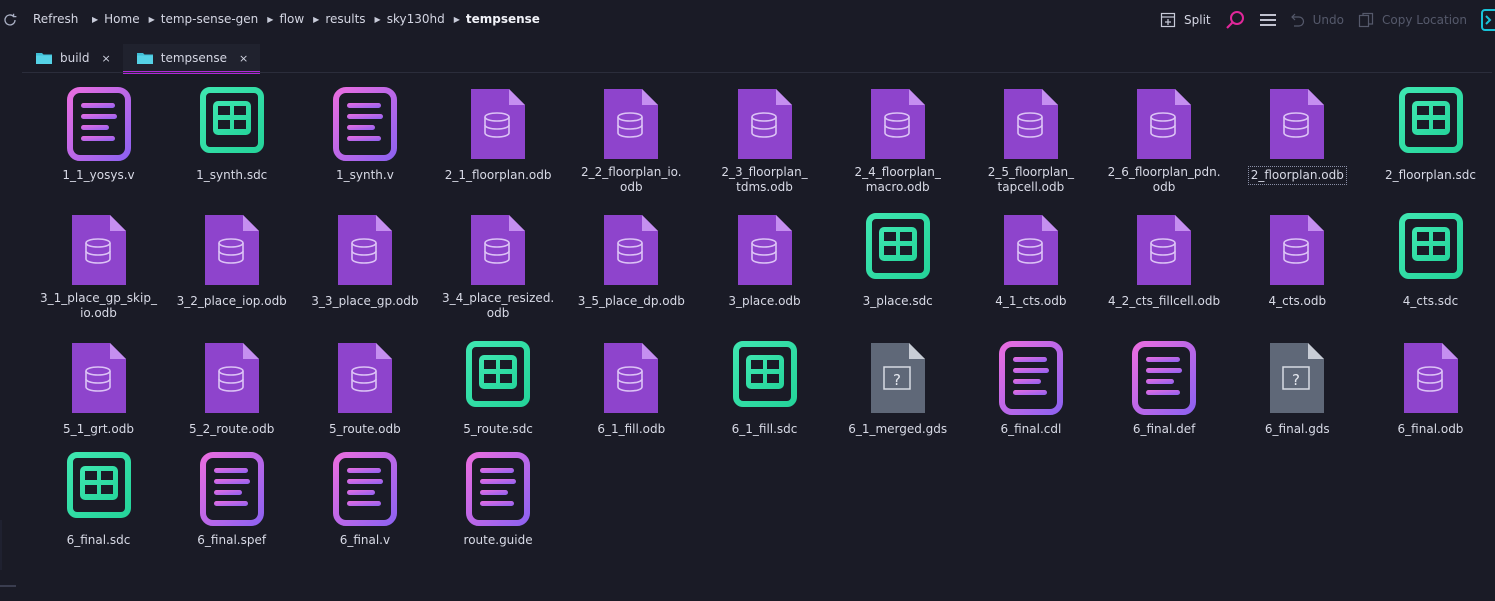 The width and height of the screenshot is (1495, 601). I want to click on file-name: 3_4_place_resized. odb, so click(498, 305).